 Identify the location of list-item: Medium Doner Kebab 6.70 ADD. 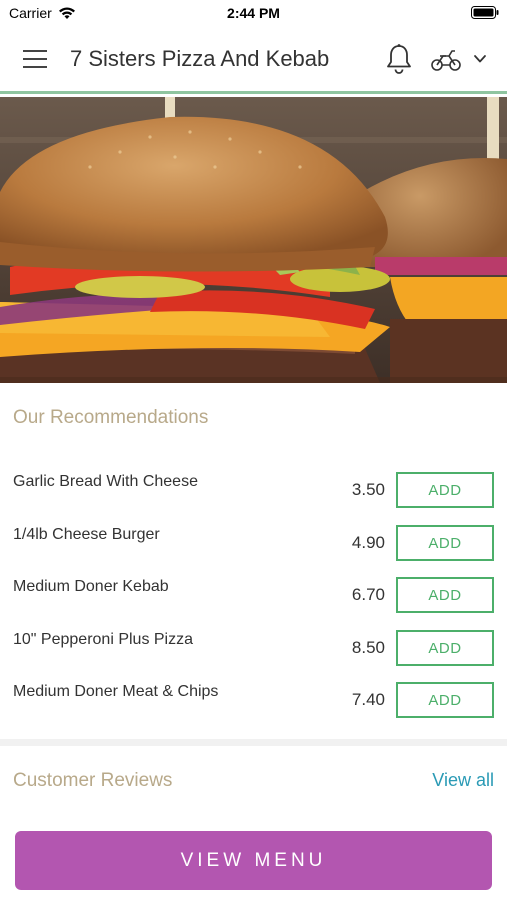
(253, 598).